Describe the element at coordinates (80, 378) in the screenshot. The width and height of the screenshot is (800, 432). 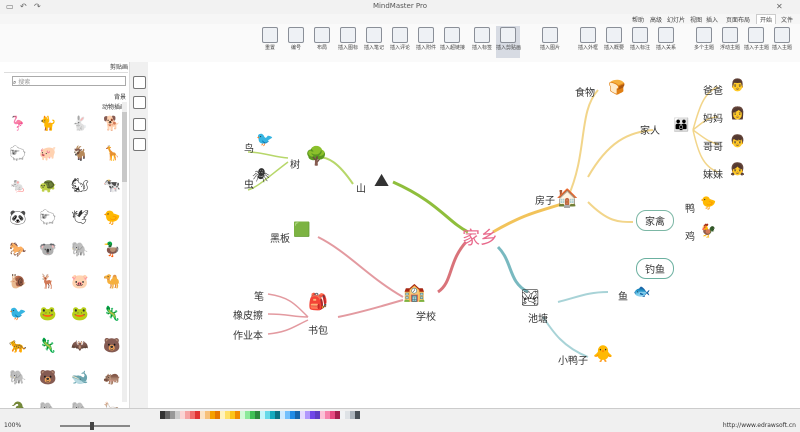
I see `clipart-whale: 🐋` at that location.